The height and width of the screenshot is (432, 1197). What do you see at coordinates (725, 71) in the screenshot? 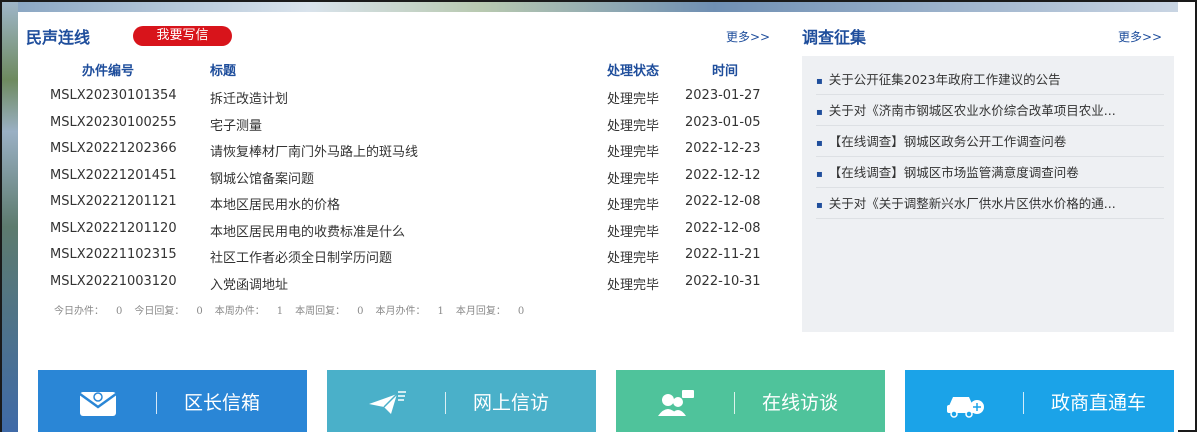
I see `col-header-date: 时间` at bounding box center [725, 71].